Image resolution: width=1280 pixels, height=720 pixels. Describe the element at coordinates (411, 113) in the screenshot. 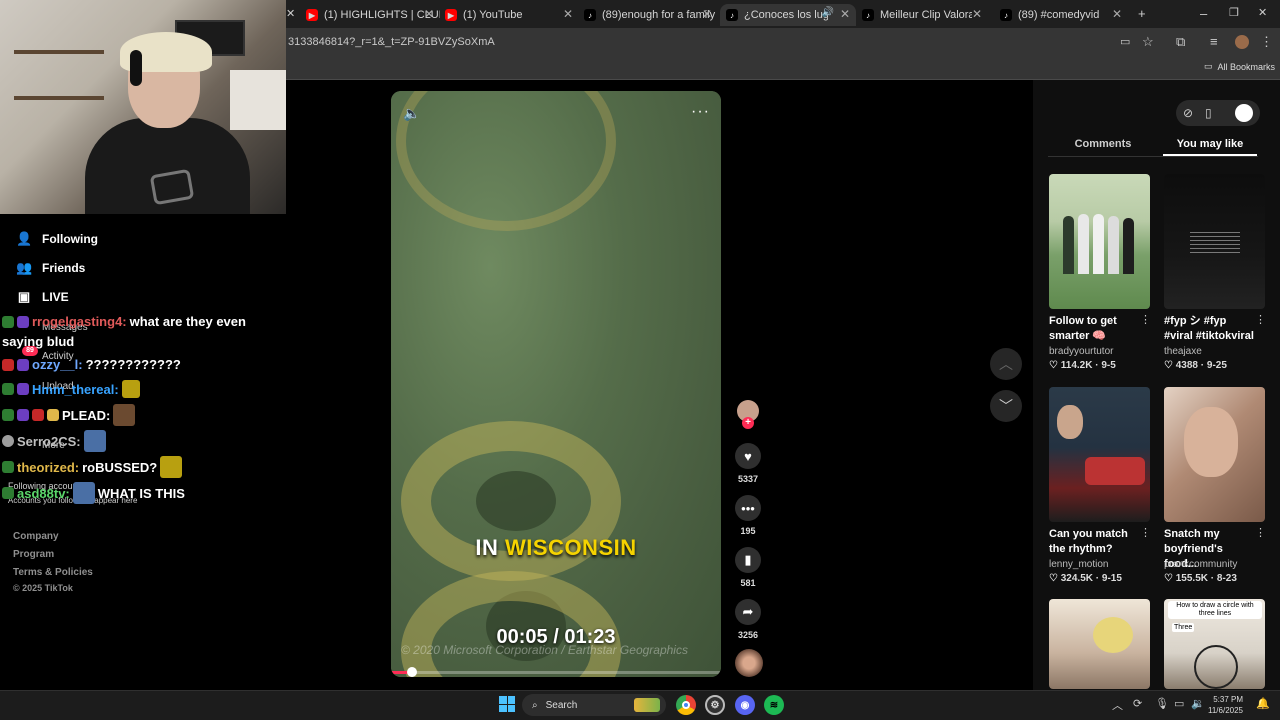

I see `volume-icon: 🔈` at that location.